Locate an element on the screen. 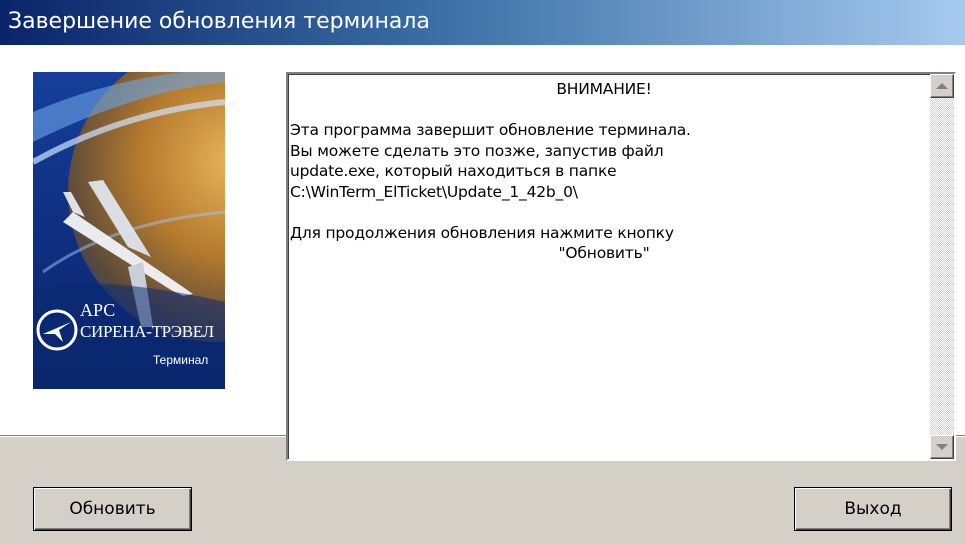  scroll-up-button is located at coordinates (942, 86).